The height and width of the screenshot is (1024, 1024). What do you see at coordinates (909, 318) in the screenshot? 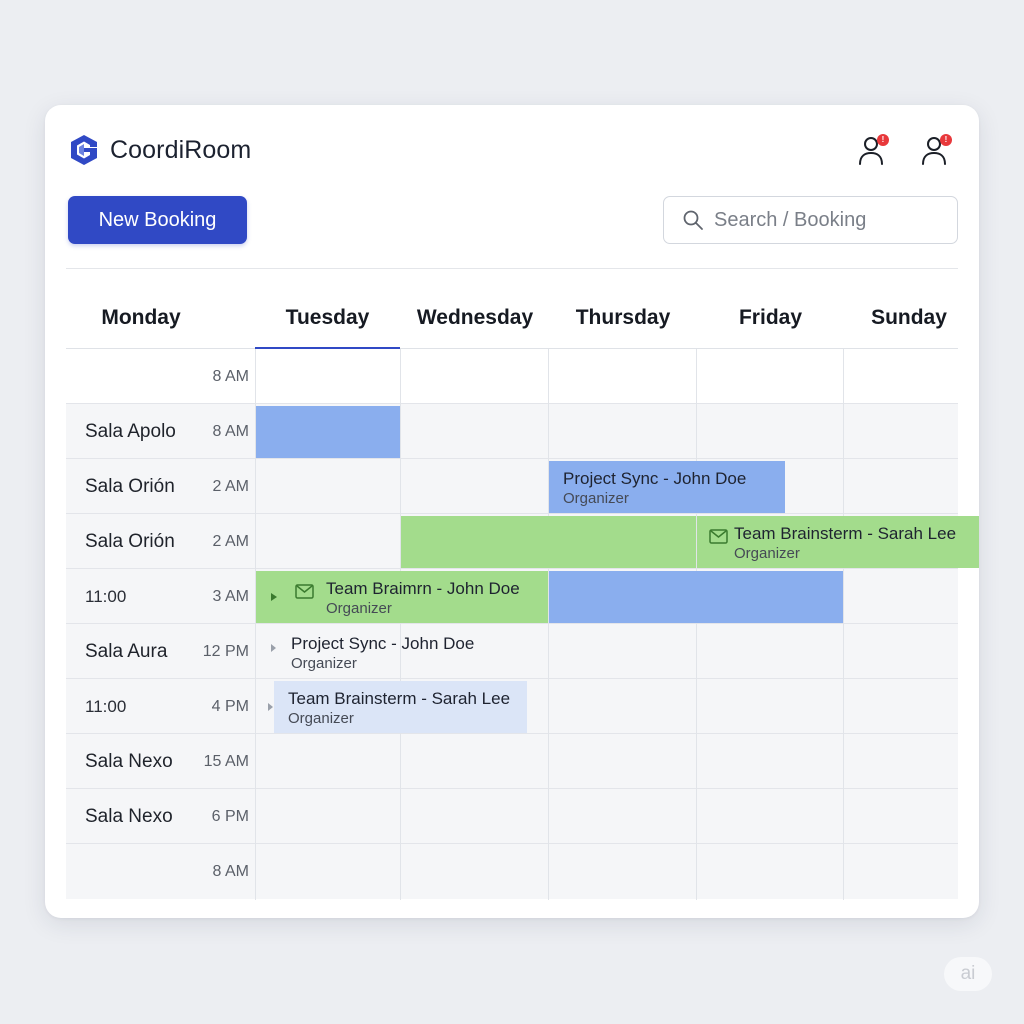
I see `day-header-sunday: Sunday` at bounding box center [909, 318].